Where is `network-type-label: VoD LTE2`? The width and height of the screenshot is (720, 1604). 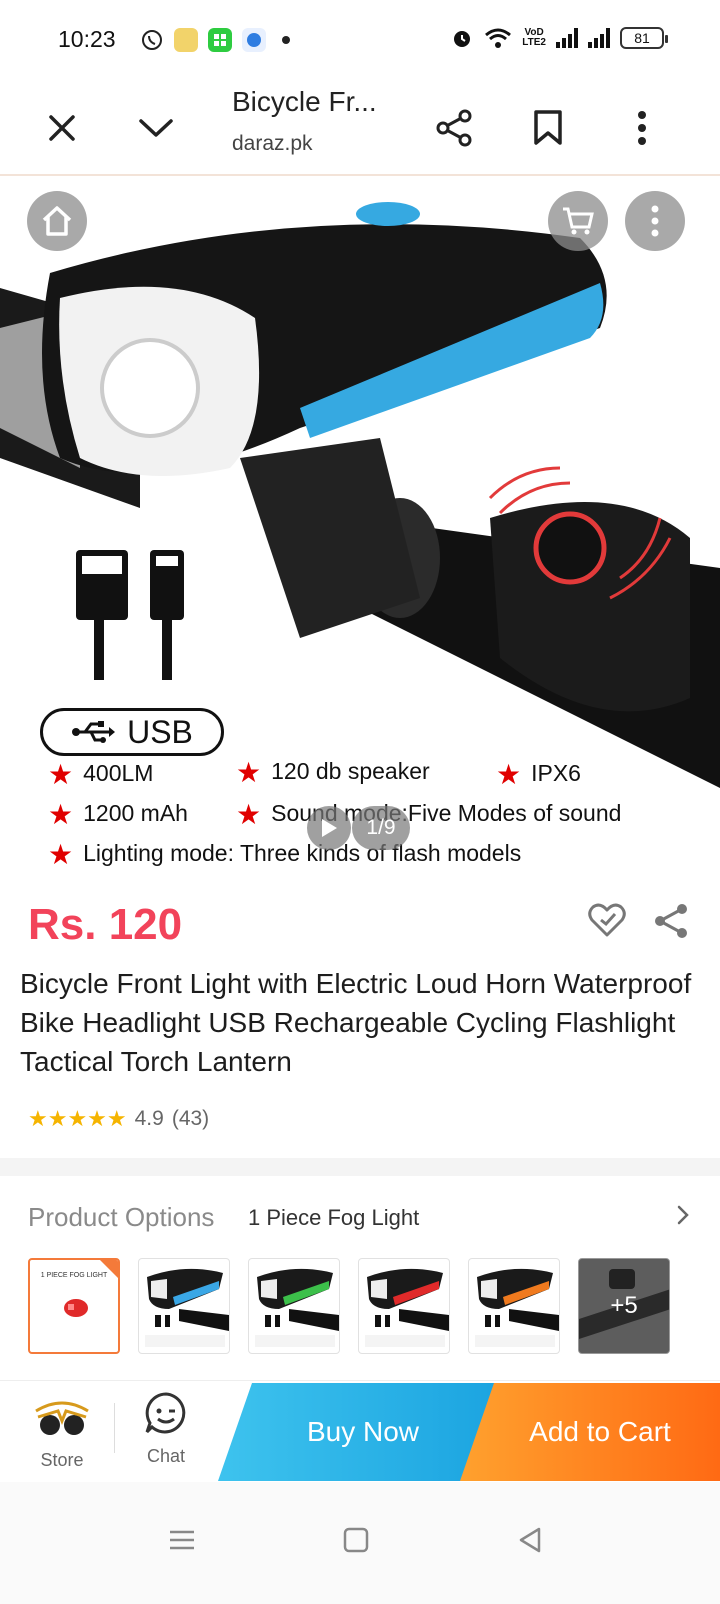
network-type-label: VoD LTE2 is located at coordinates (534, 38).